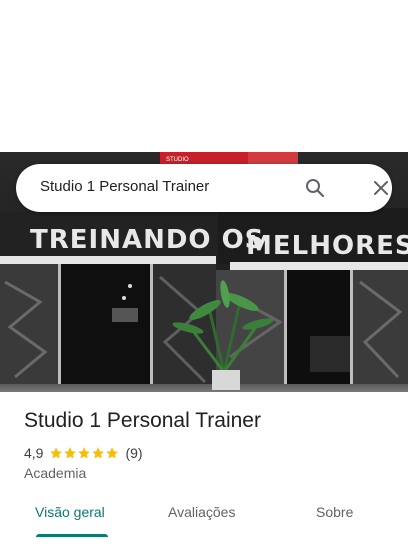 The width and height of the screenshot is (408, 544). I want to click on place-tabs: Visão geral Avaliações Sobre, so click(204, 520).